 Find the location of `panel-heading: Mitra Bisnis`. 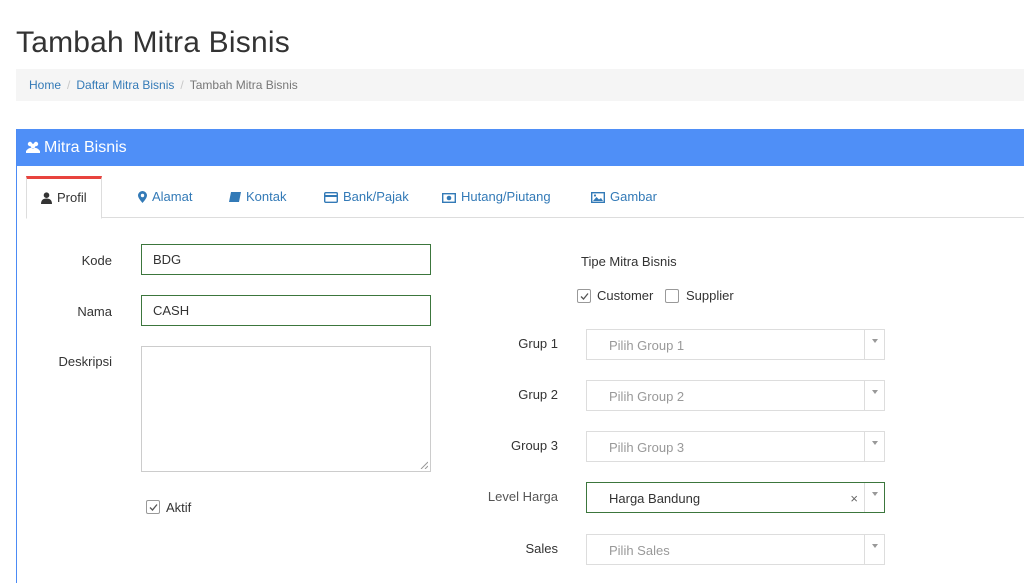

panel-heading: Mitra Bisnis is located at coordinates (520, 147).